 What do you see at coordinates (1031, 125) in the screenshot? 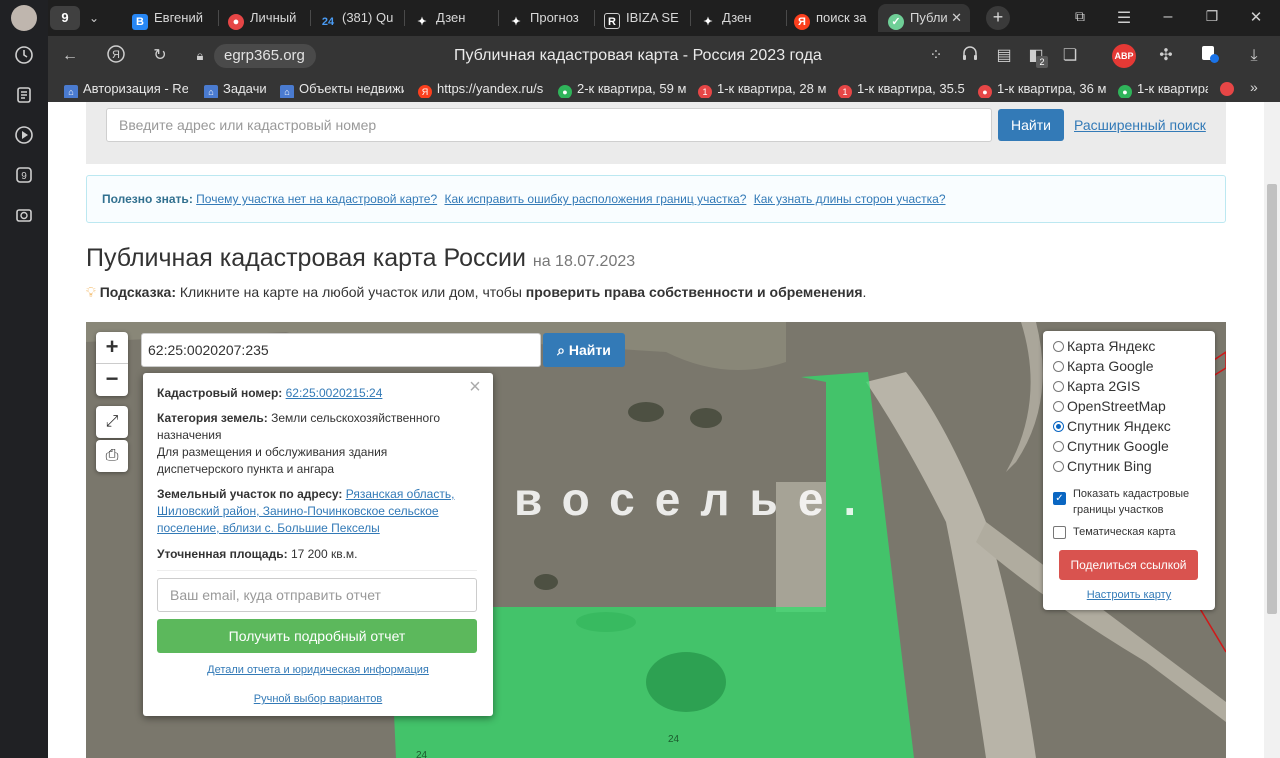
I see `search-button: Найти` at bounding box center [1031, 125].